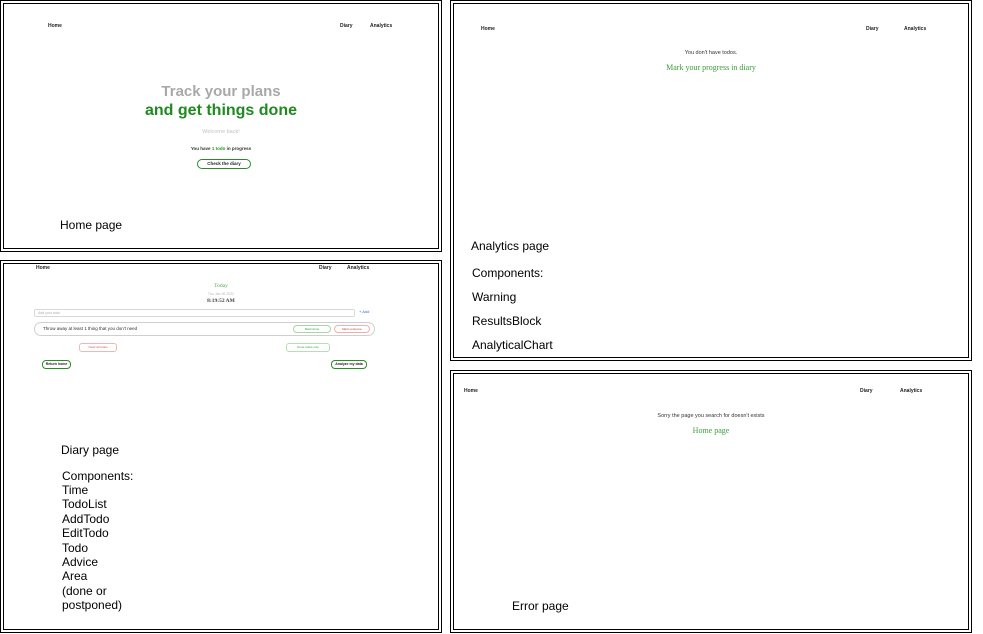 The image size is (983, 634). What do you see at coordinates (80, 562) in the screenshot?
I see `diary-component-advice: Advice` at bounding box center [80, 562].